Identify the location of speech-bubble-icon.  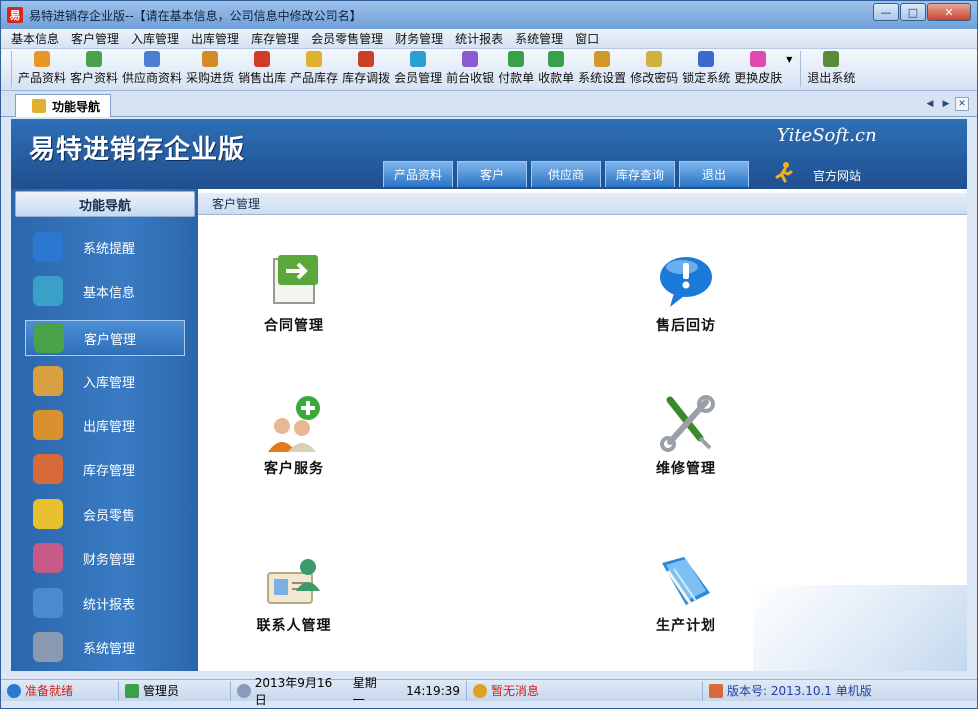
(686, 282).